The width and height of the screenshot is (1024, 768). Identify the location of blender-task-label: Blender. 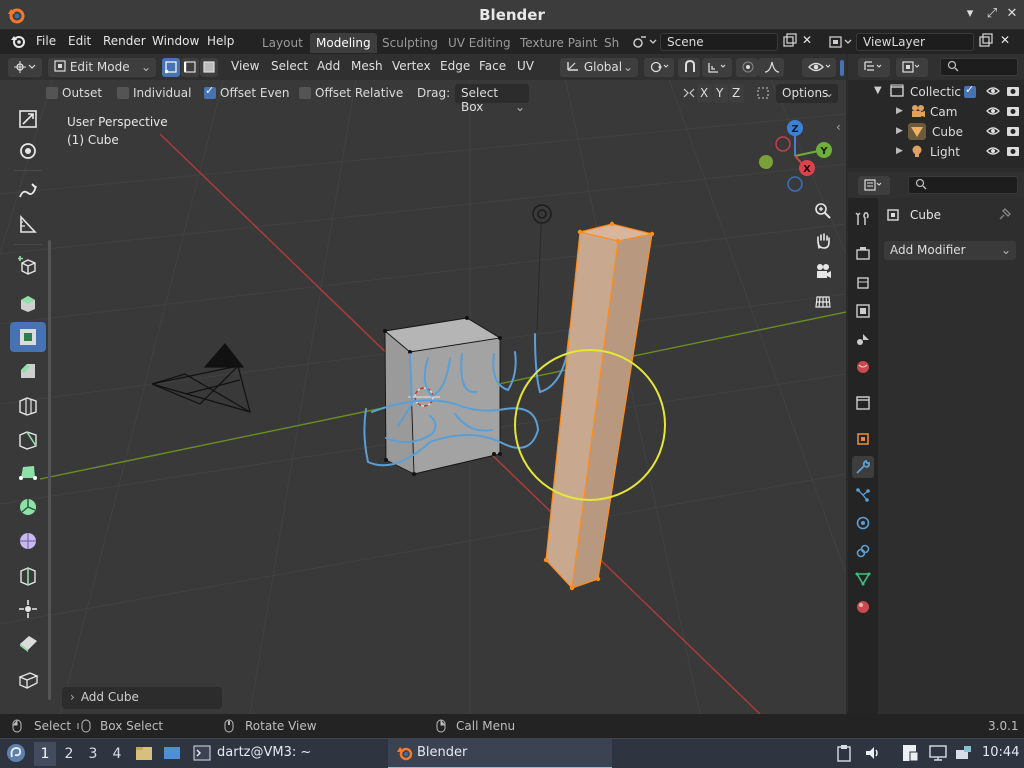
(442, 752).